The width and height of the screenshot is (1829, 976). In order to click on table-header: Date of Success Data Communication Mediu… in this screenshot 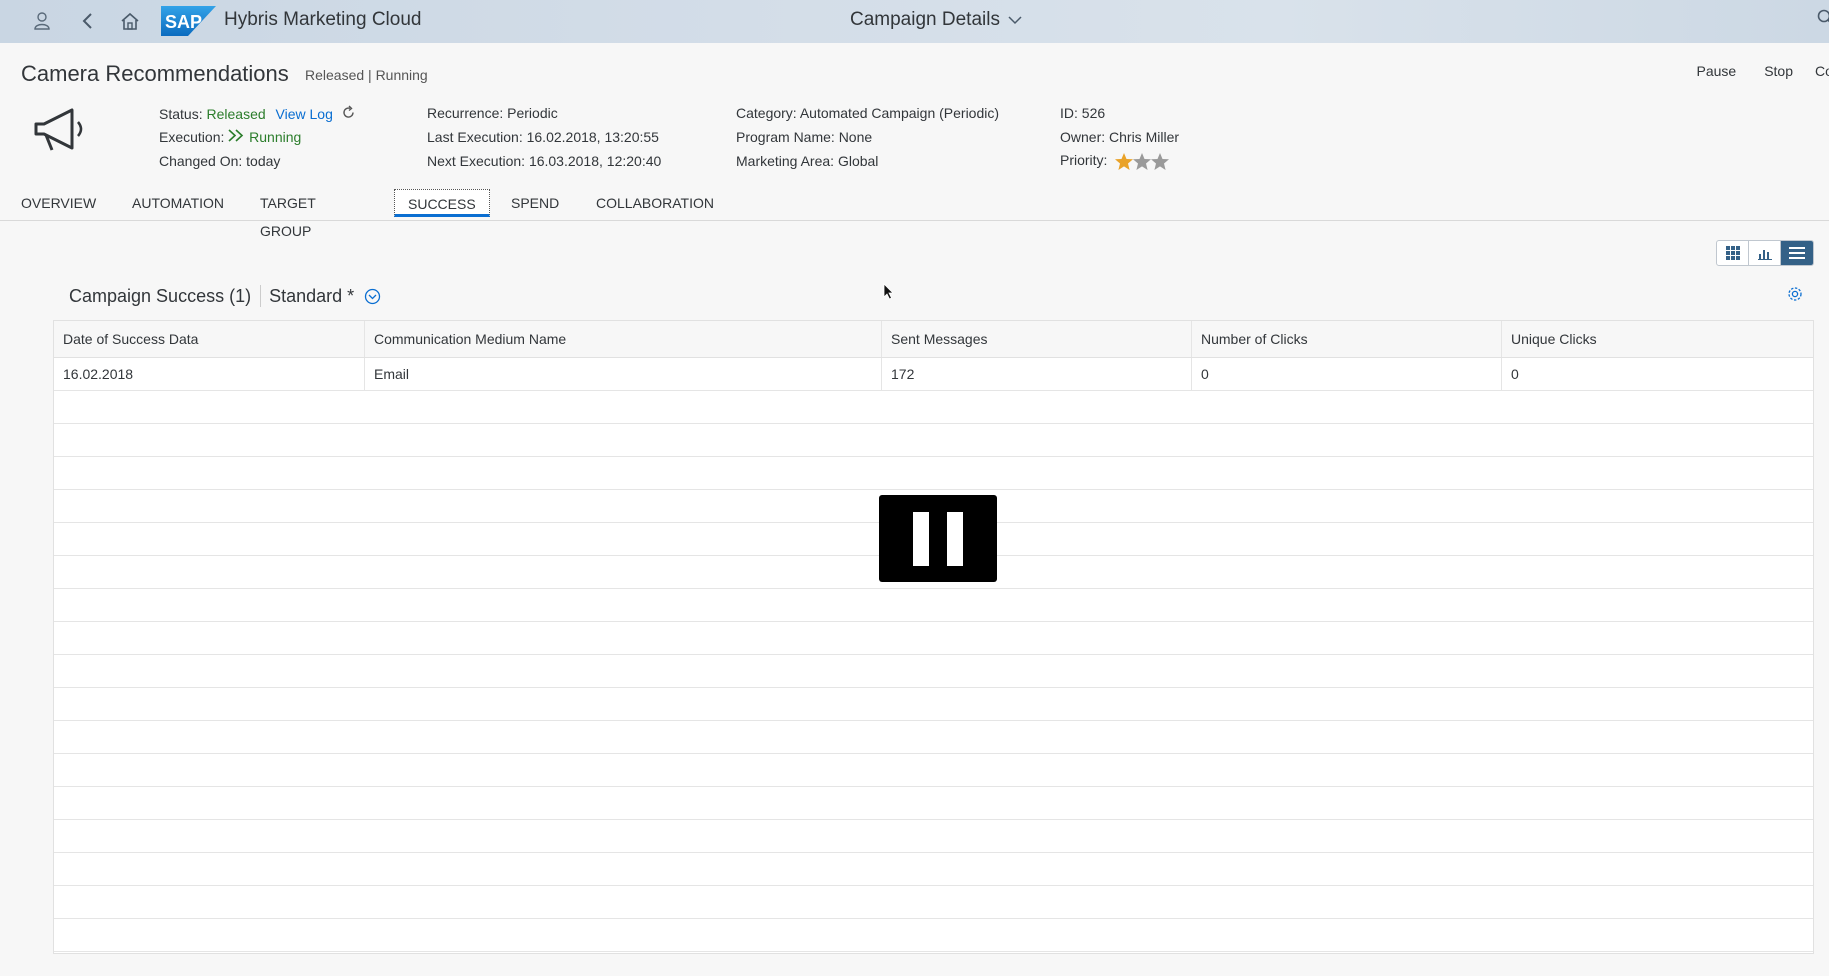, I will do `click(933, 339)`.